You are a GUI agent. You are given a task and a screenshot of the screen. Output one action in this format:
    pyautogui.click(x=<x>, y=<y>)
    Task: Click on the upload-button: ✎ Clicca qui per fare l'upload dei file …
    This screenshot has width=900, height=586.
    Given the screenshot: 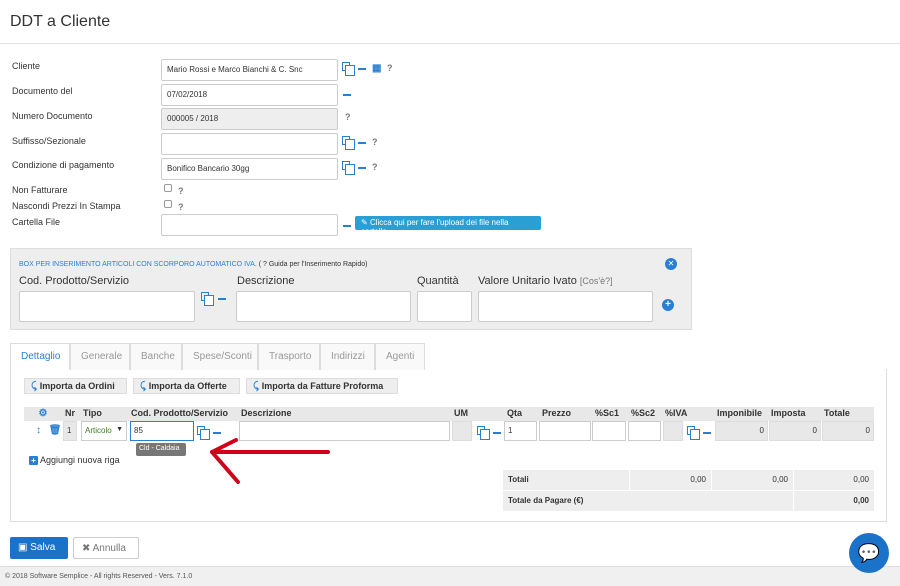 What is the action you would take?
    pyautogui.click(x=448, y=226)
    